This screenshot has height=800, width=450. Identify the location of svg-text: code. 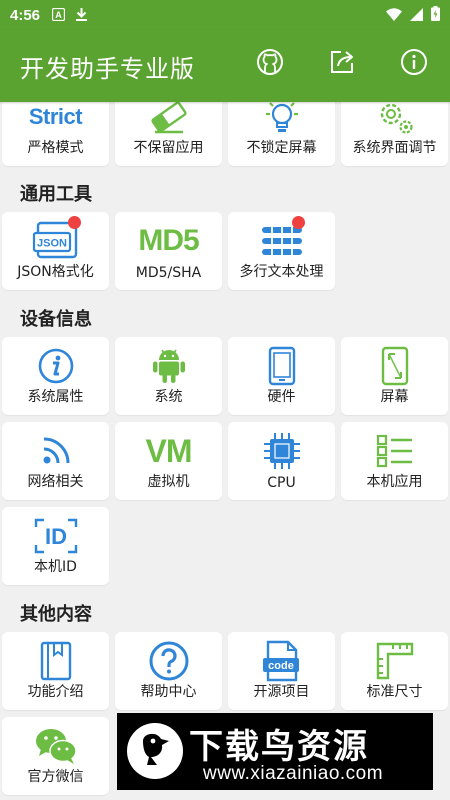
(281, 666).